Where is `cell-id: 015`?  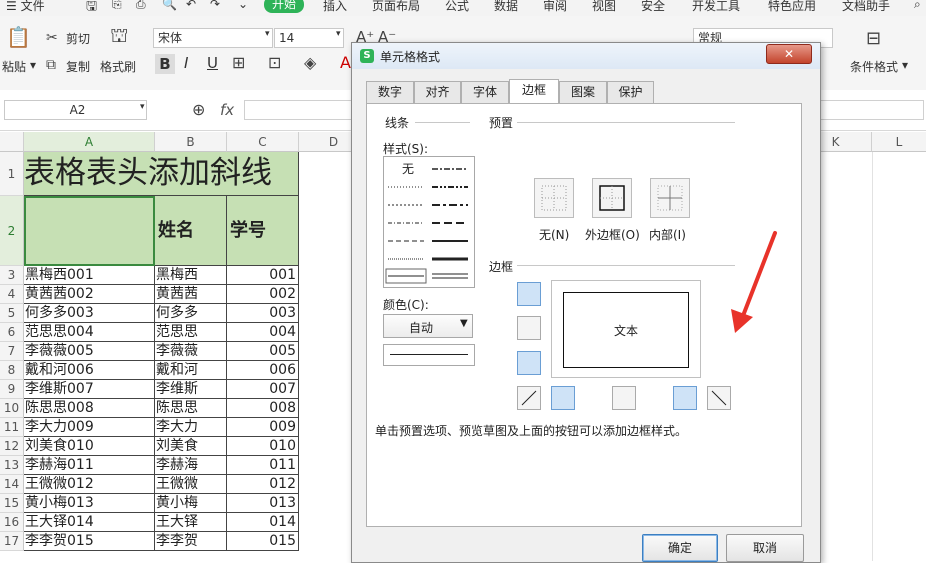 cell-id: 015 is located at coordinates (263, 541).